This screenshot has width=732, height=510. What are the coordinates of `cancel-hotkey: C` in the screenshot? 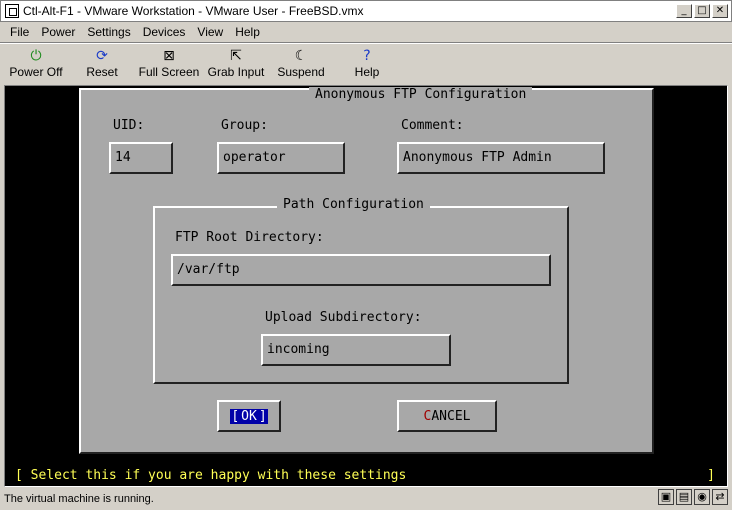 It's located at (427, 416).